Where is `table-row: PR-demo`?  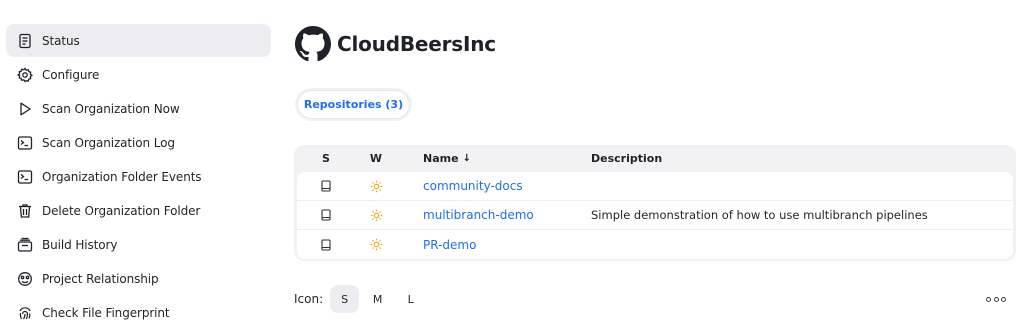 table-row: PR-demo is located at coordinates (655, 244).